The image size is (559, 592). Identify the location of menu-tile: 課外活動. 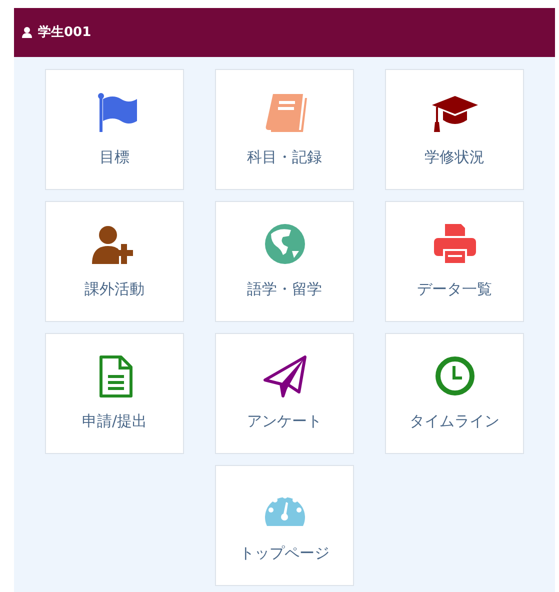
(114, 261).